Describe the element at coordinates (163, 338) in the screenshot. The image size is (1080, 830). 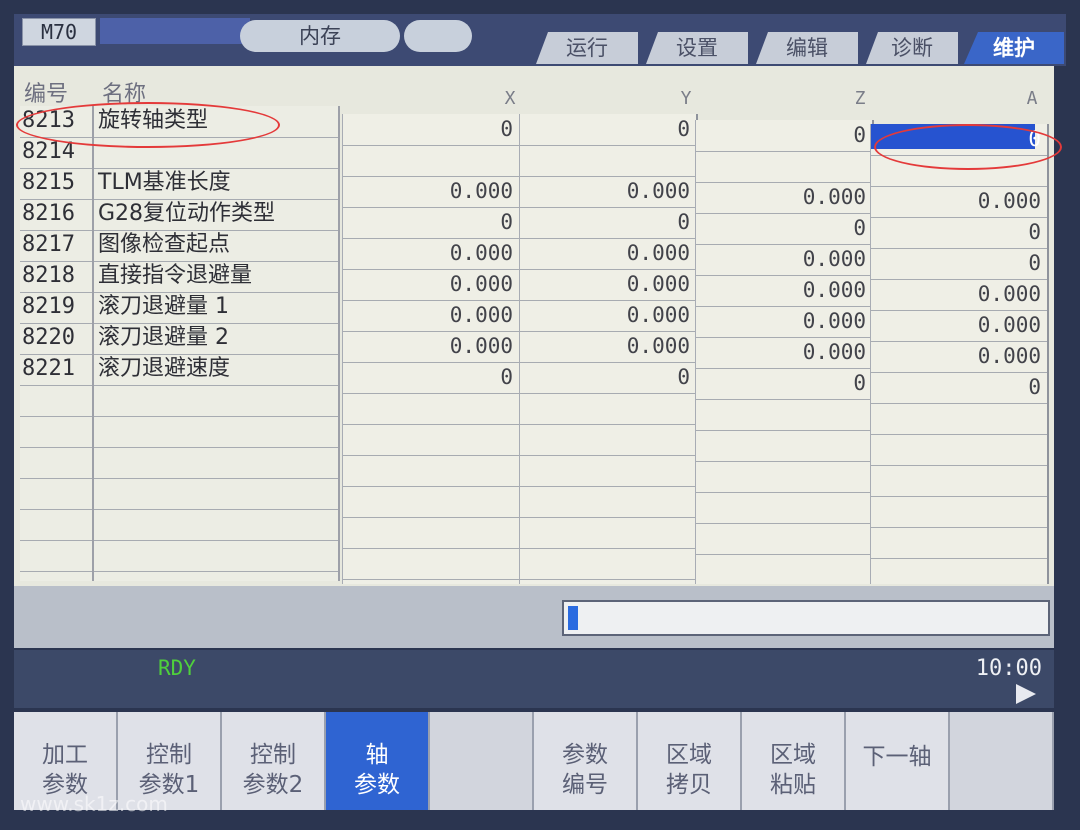
I see `param-name: 滚刀退避量 2` at that location.